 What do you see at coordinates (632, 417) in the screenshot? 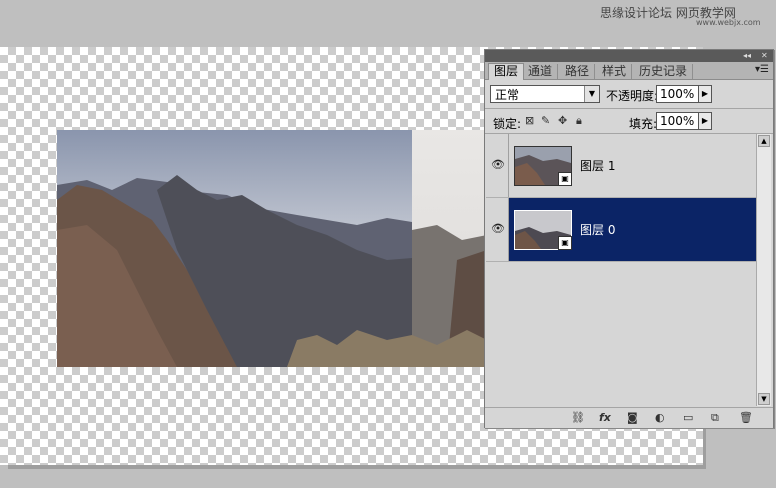
I see `mask-icon: ◙` at bounding box center [632, 417].